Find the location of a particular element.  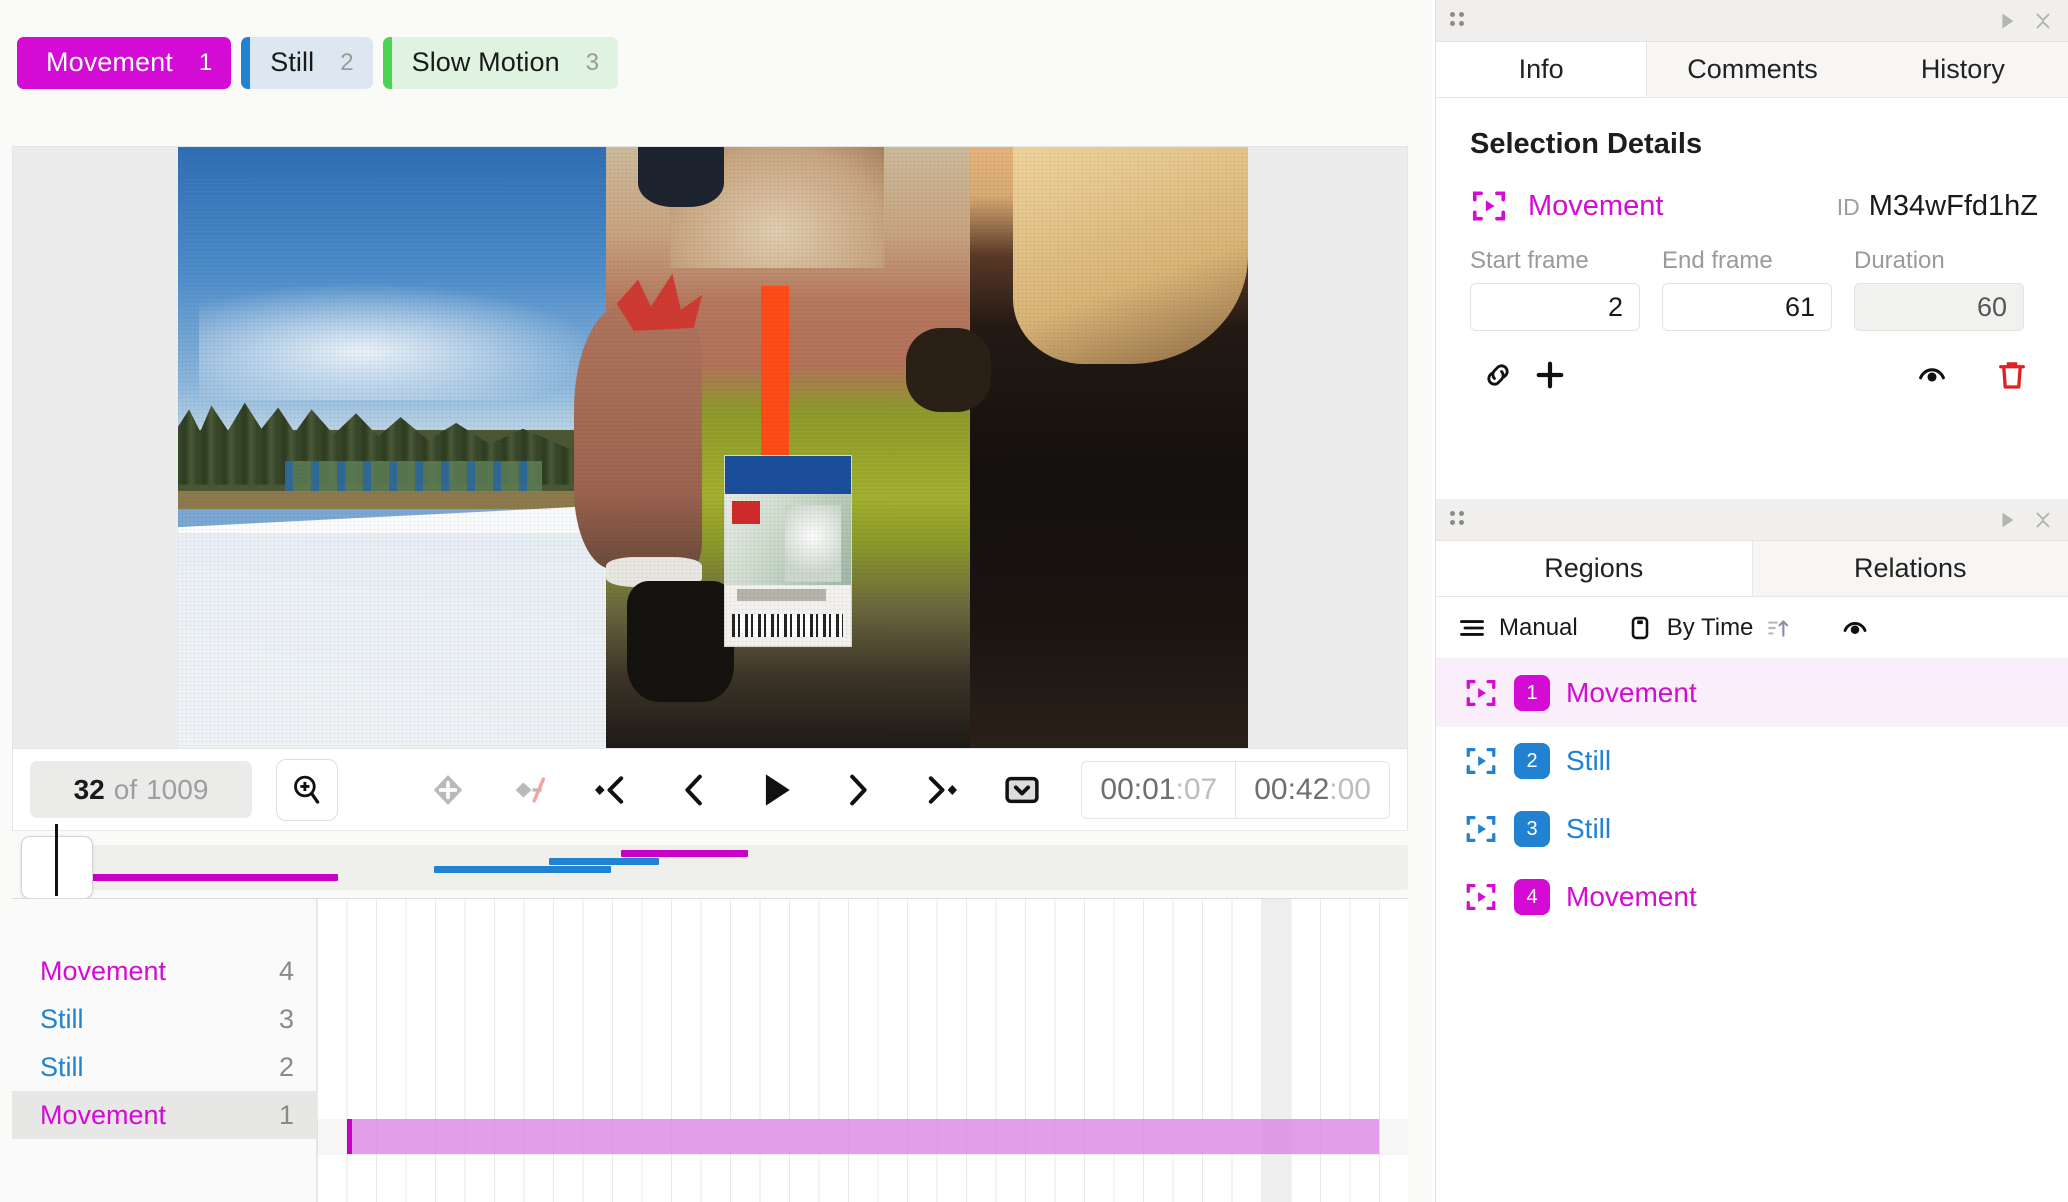

prev-keyframe-button is located at coordinates (612, 790).